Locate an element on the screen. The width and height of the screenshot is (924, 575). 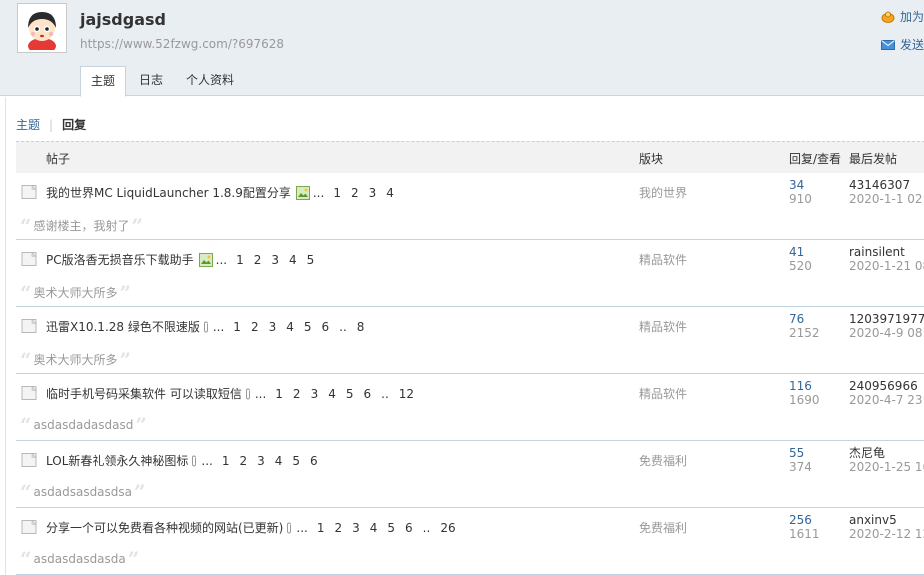
reply-quote: “asdadsasdasdsa” is located at coordinates (83, 492).